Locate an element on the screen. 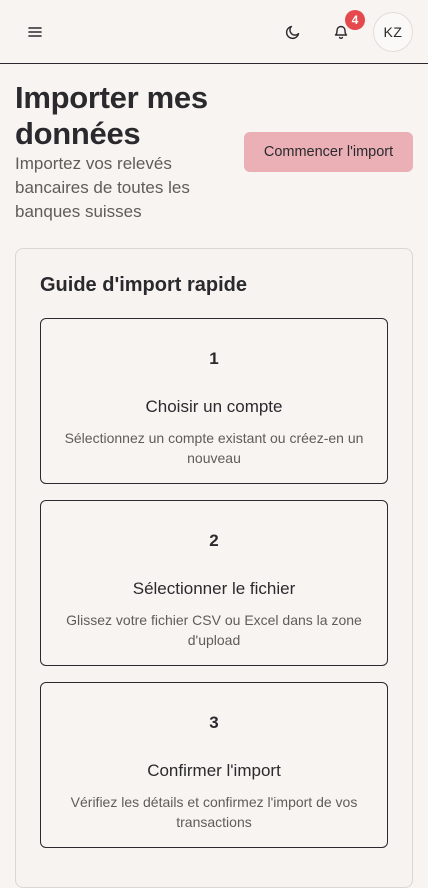 This screenshot has width=428, height=888. start-import-button: Commencer l'import is located at coordinates (328, 152).